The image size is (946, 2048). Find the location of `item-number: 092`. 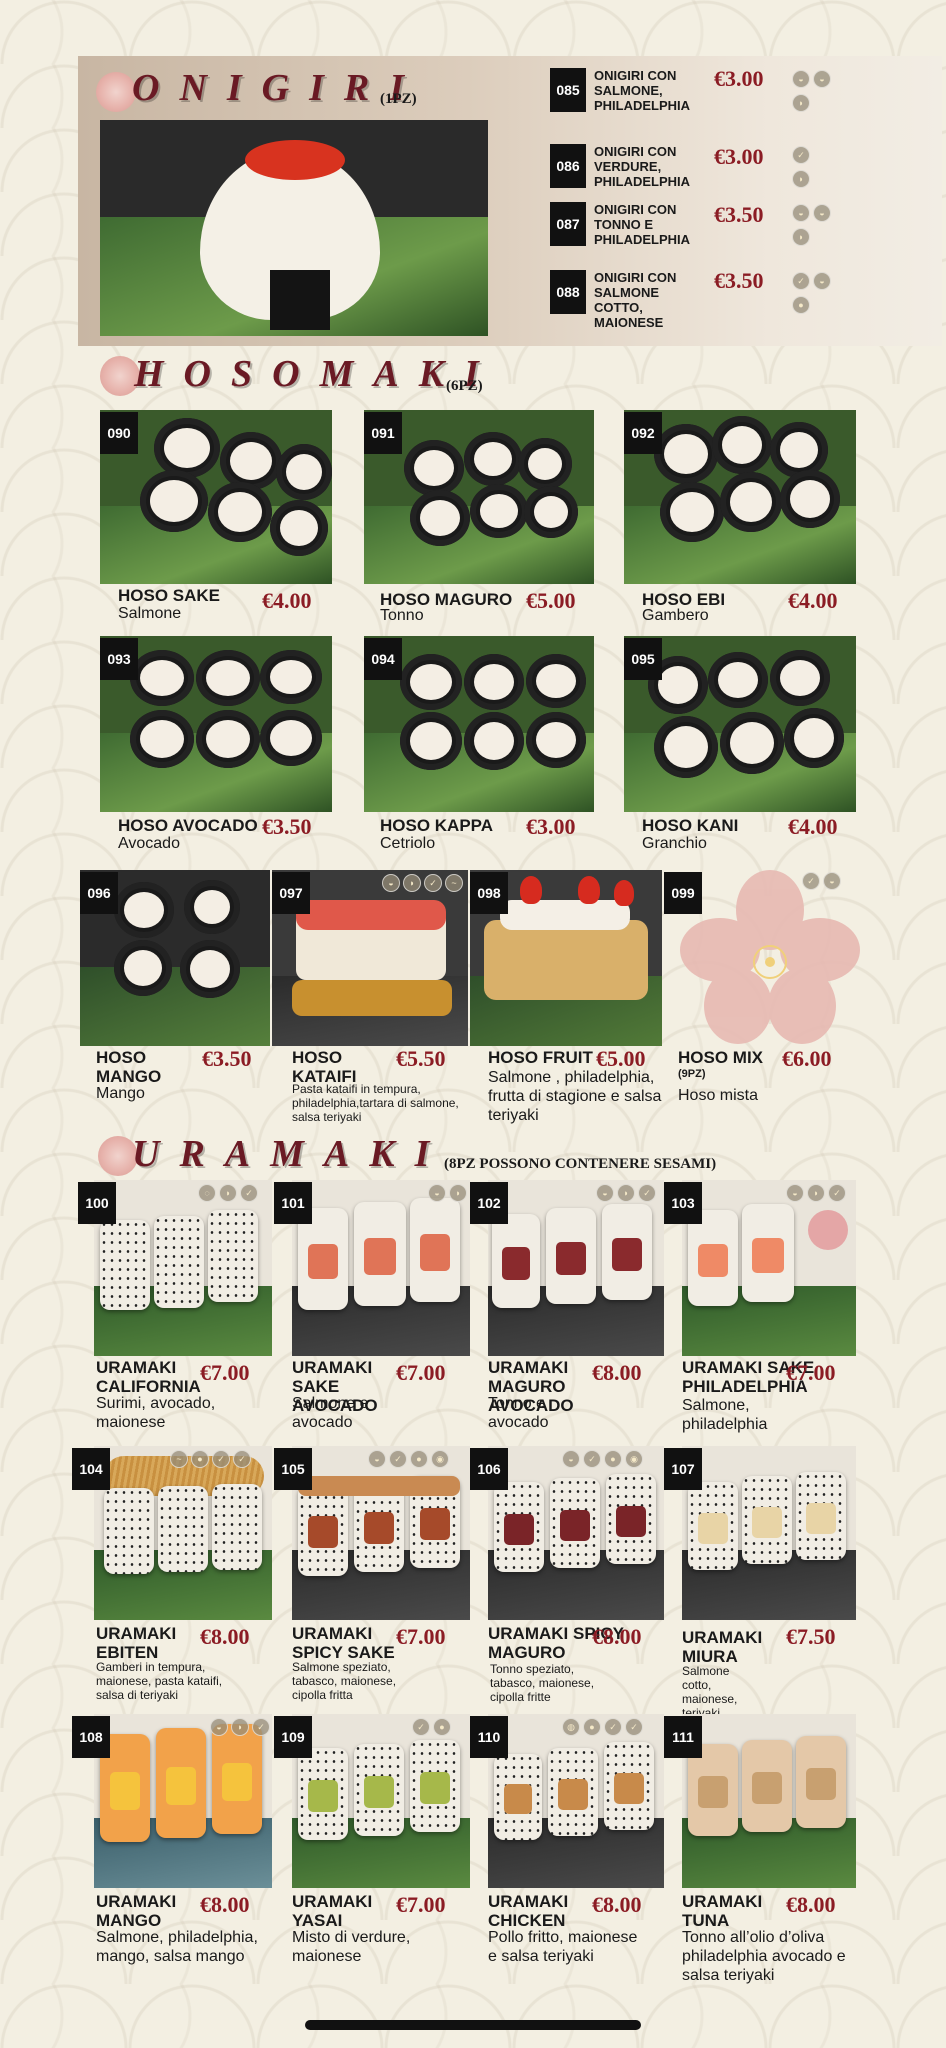

item-number: 092 is located at coordinates (643, 433).